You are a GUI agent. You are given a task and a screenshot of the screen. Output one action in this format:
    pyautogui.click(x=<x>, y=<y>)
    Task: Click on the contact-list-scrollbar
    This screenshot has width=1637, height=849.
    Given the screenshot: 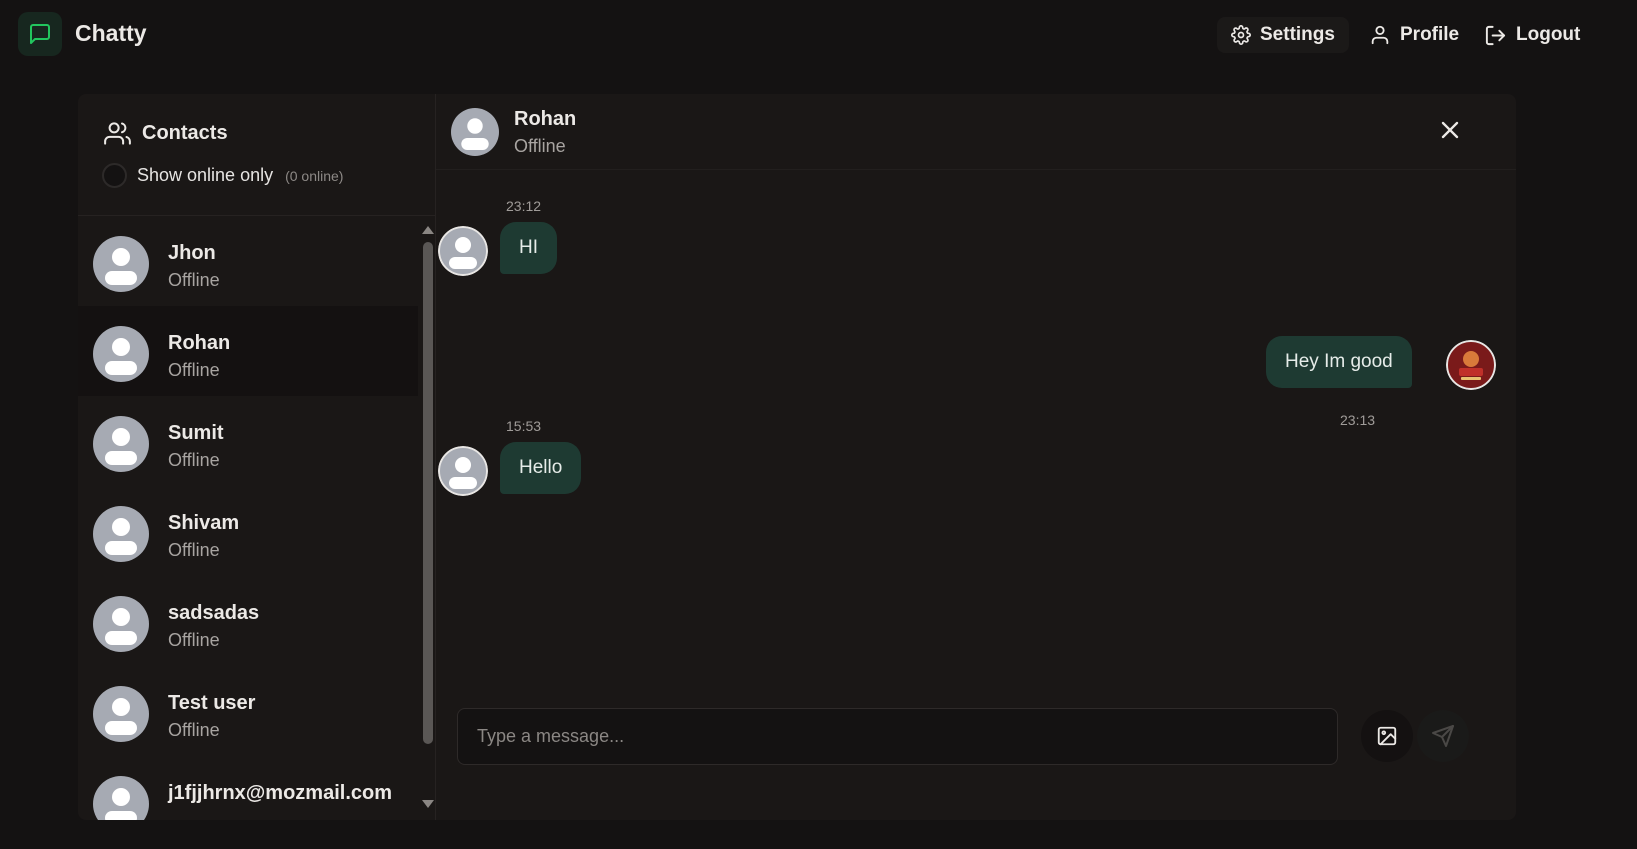 What is the action you would take?
    pyautogui.click(x=427, y=518)
    